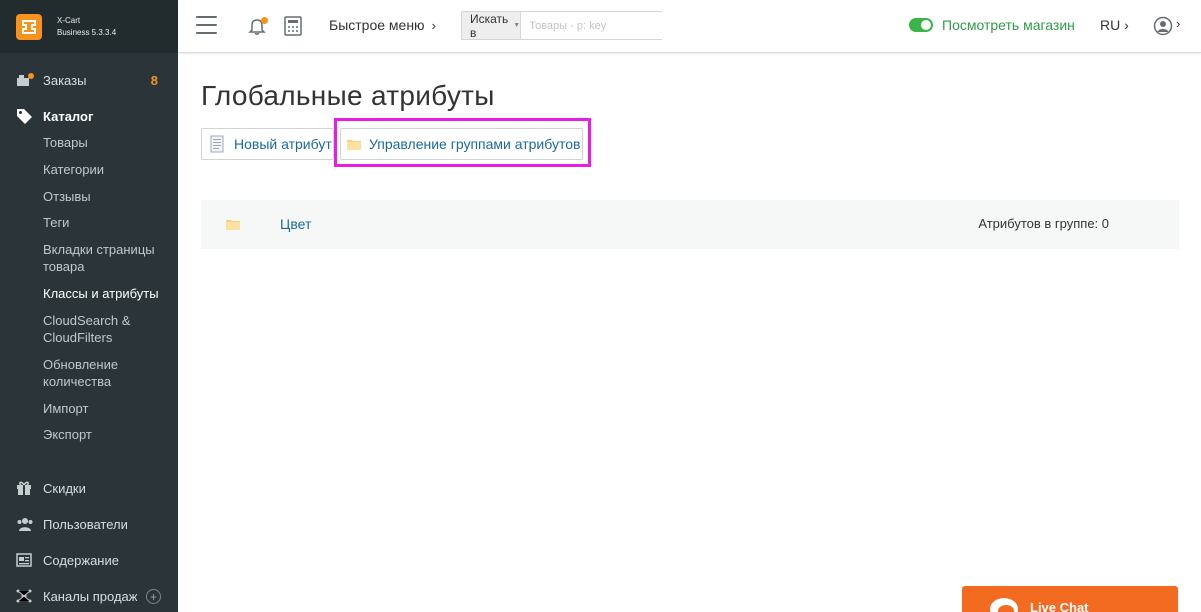 The image size is (1201, 612). What do you see at coordinates (264, 20) in the screenshot?
I see `notification-dot` at bounding box center [264, 20].